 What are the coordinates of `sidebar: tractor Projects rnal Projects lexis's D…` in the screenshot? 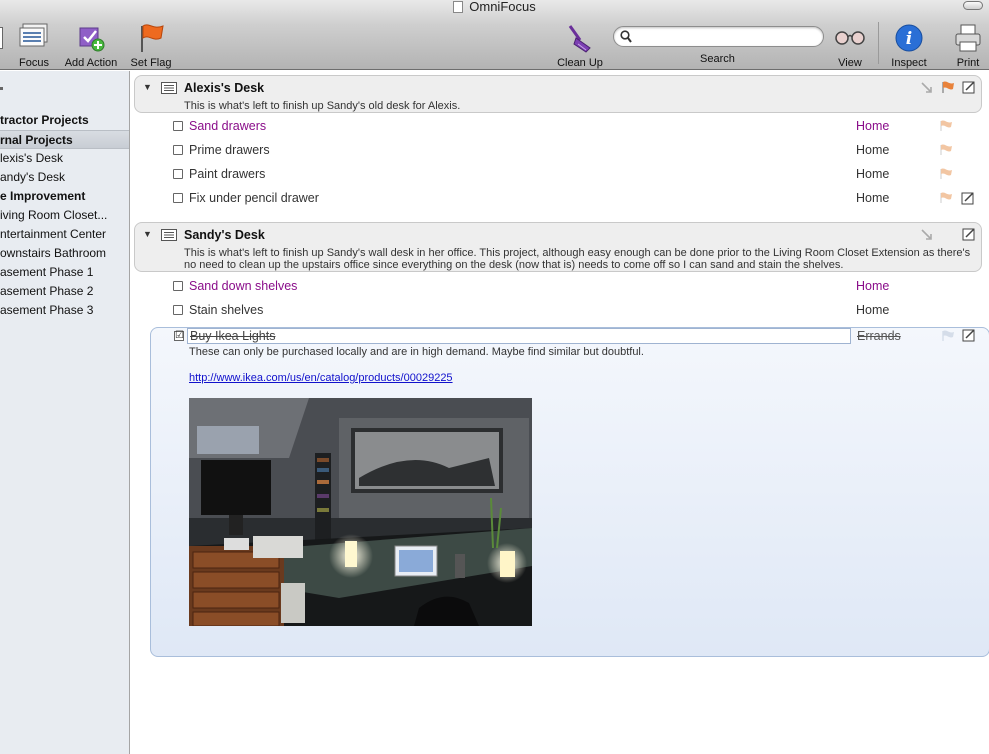 It's located at (65, 412).